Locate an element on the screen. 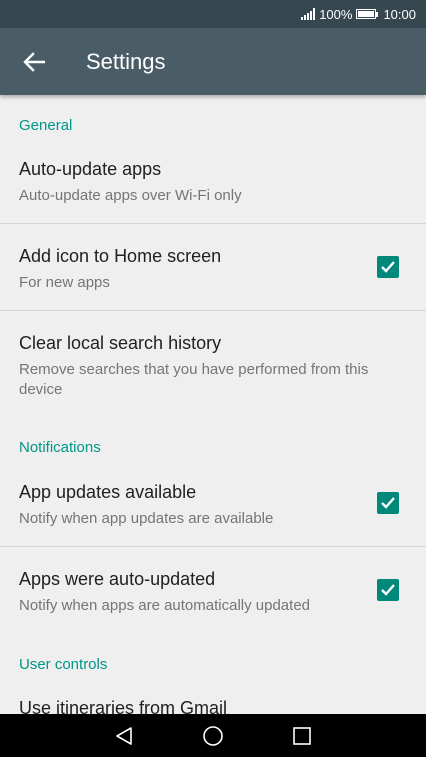  back-triangle-icon is located at coordinates (124, 735).